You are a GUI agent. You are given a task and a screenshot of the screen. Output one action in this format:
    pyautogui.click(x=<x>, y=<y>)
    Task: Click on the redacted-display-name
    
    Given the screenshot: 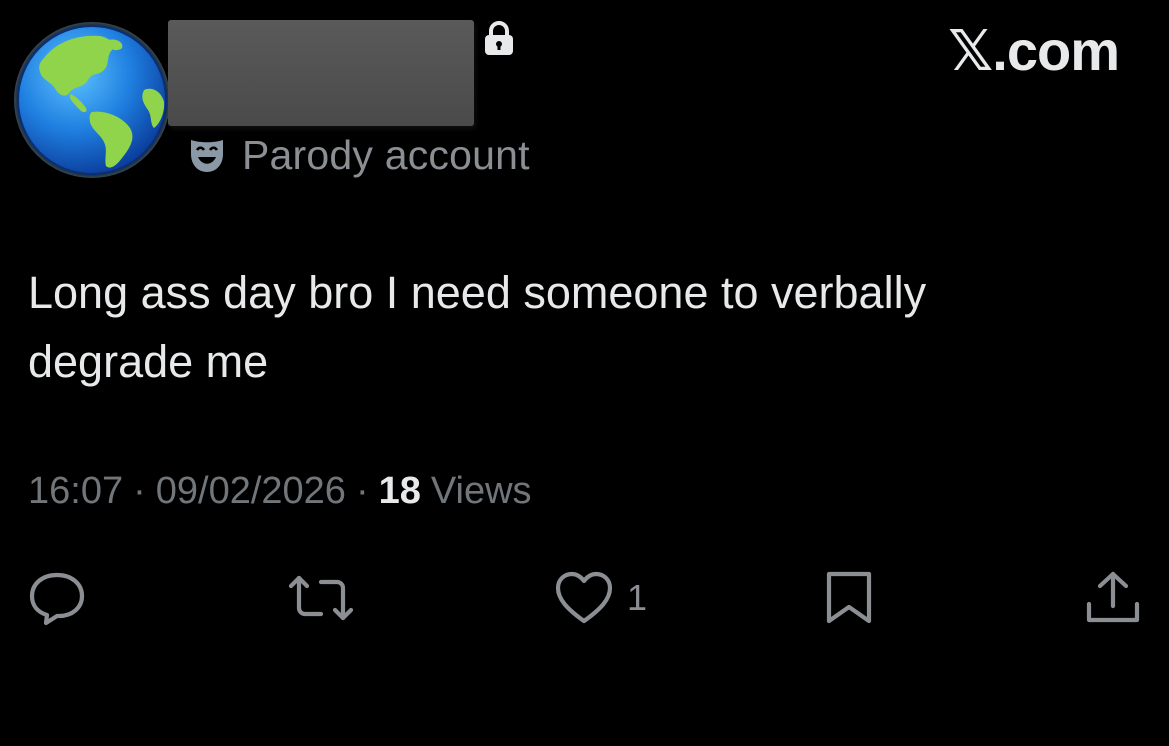 What is the action you would take?
    pyautogui.click(x=321, y=73)
    